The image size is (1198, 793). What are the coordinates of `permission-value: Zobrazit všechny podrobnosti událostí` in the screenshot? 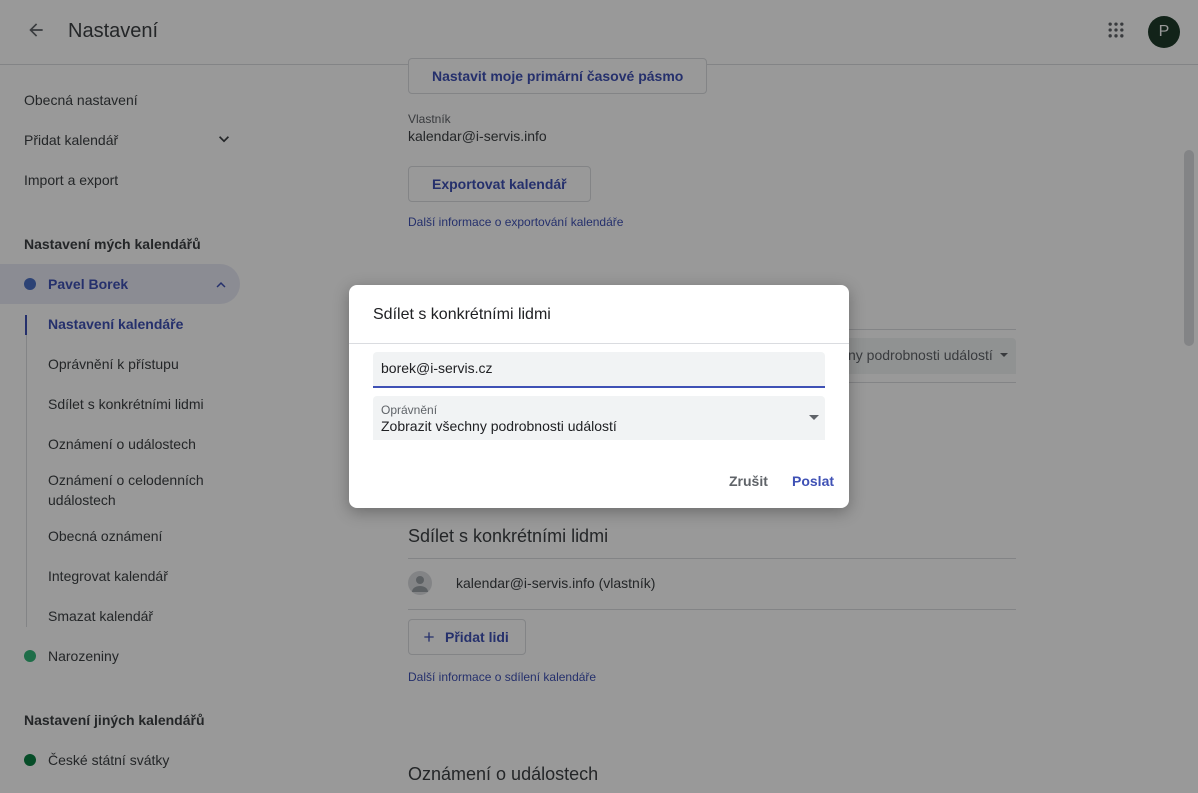 It's located at (499, 426).